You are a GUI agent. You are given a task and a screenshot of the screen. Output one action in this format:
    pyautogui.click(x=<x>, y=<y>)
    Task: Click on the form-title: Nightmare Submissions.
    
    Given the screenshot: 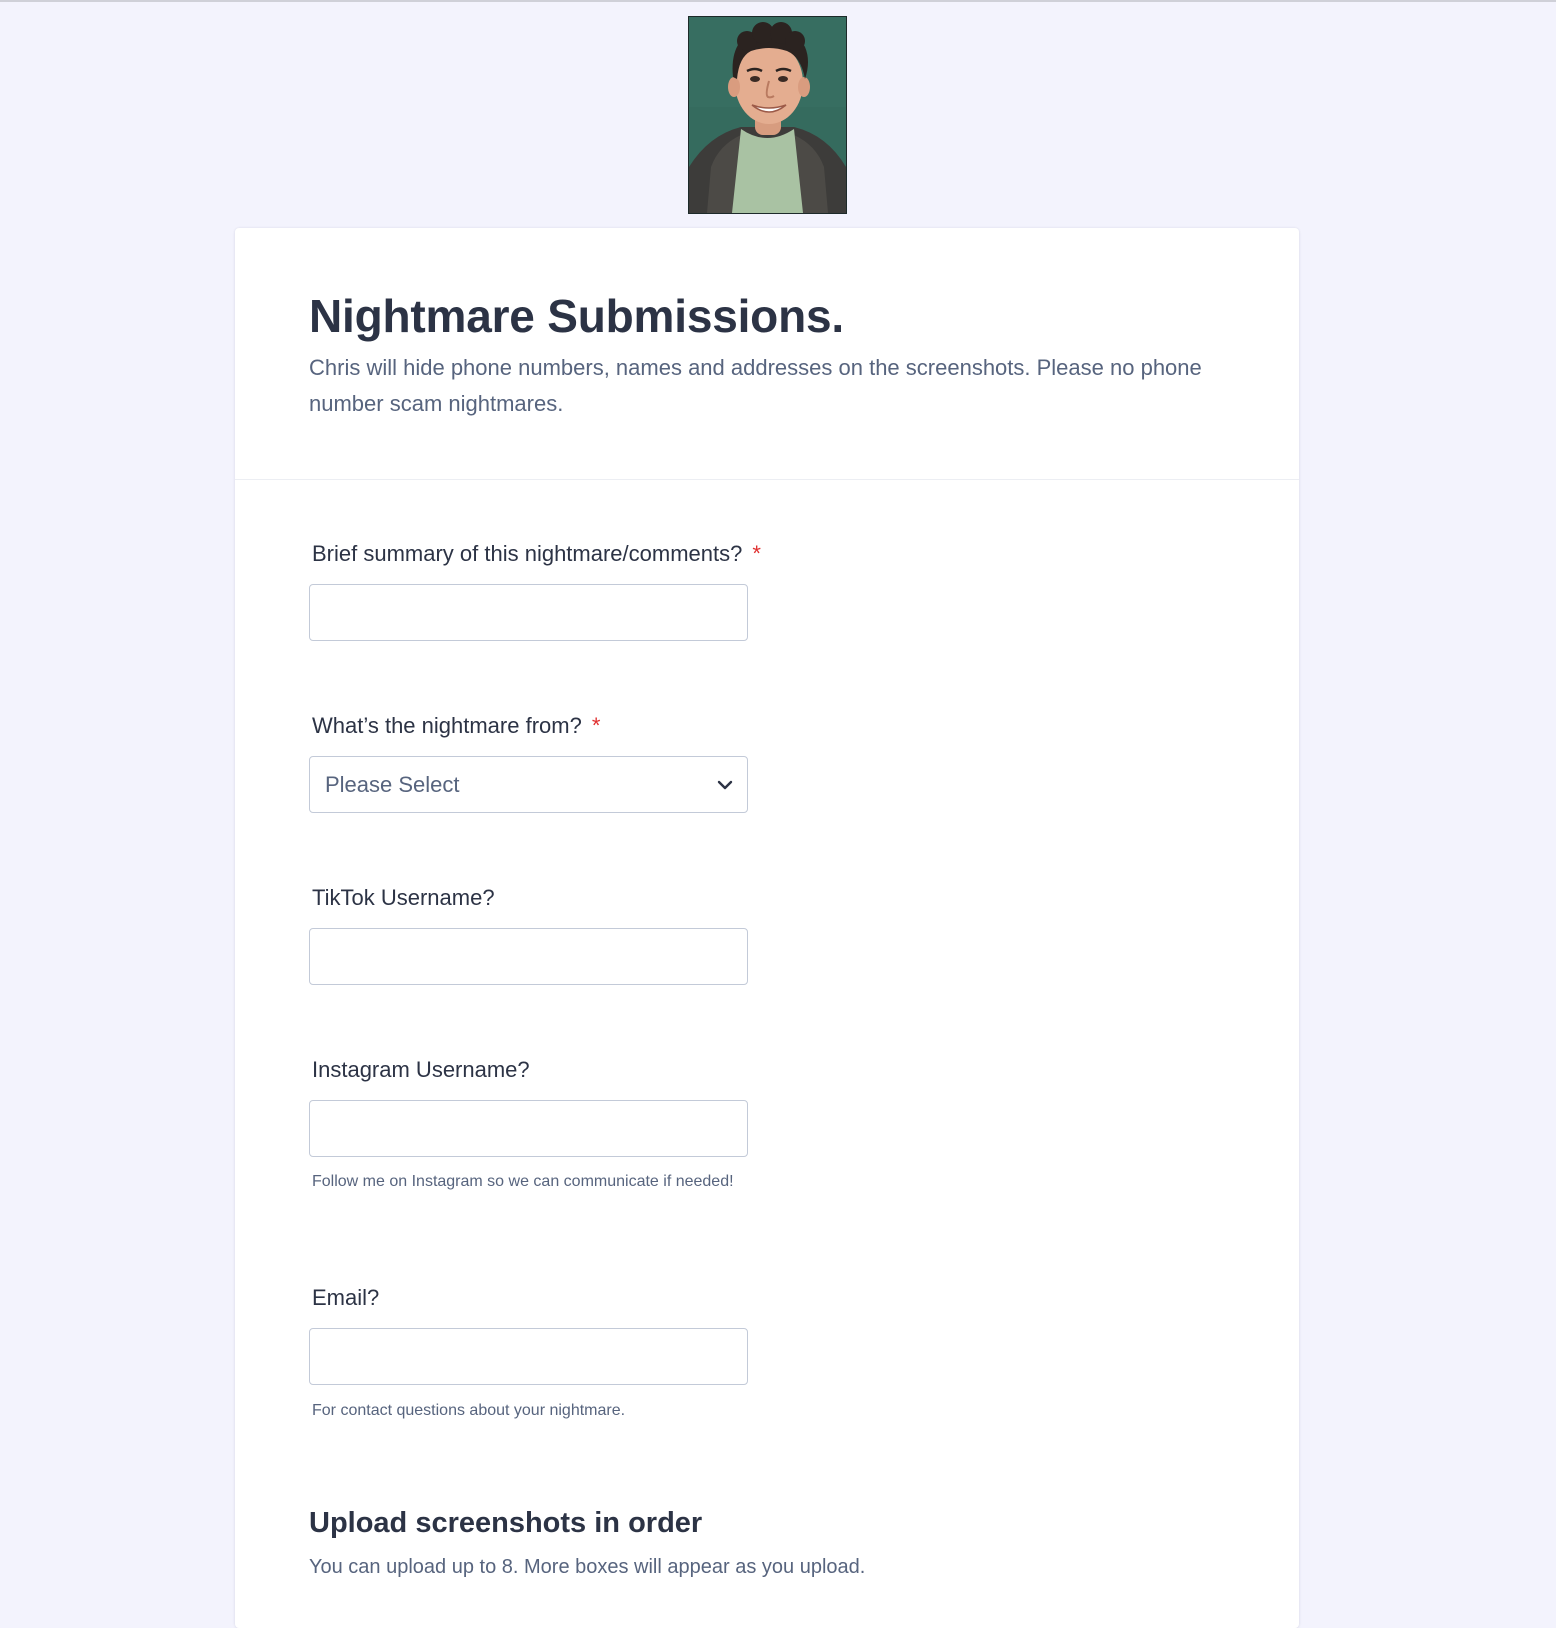 What is the action you would take?
    pyautogui.click(x=576, y=316)
    